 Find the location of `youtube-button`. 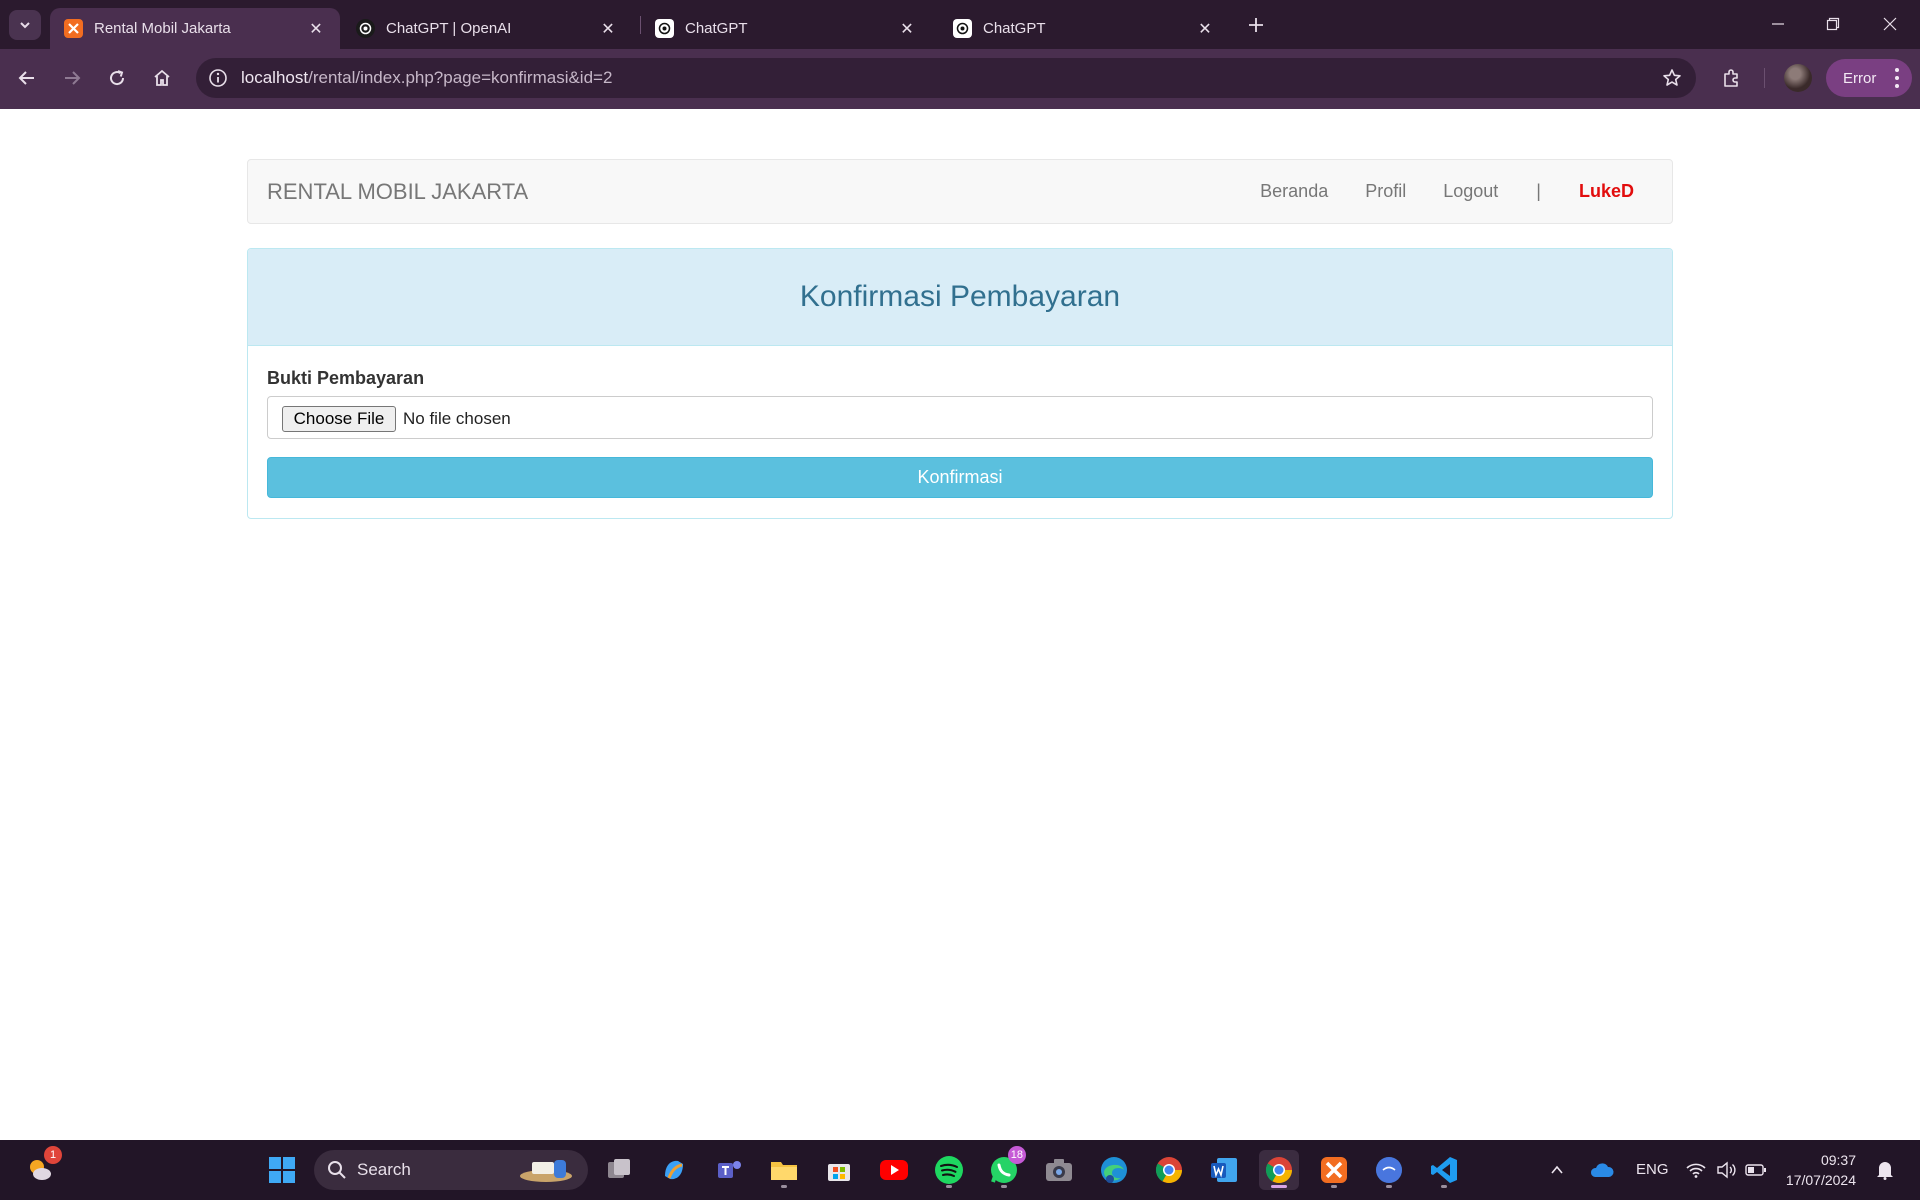

youtube-button is located at coordinates (894, 1170).